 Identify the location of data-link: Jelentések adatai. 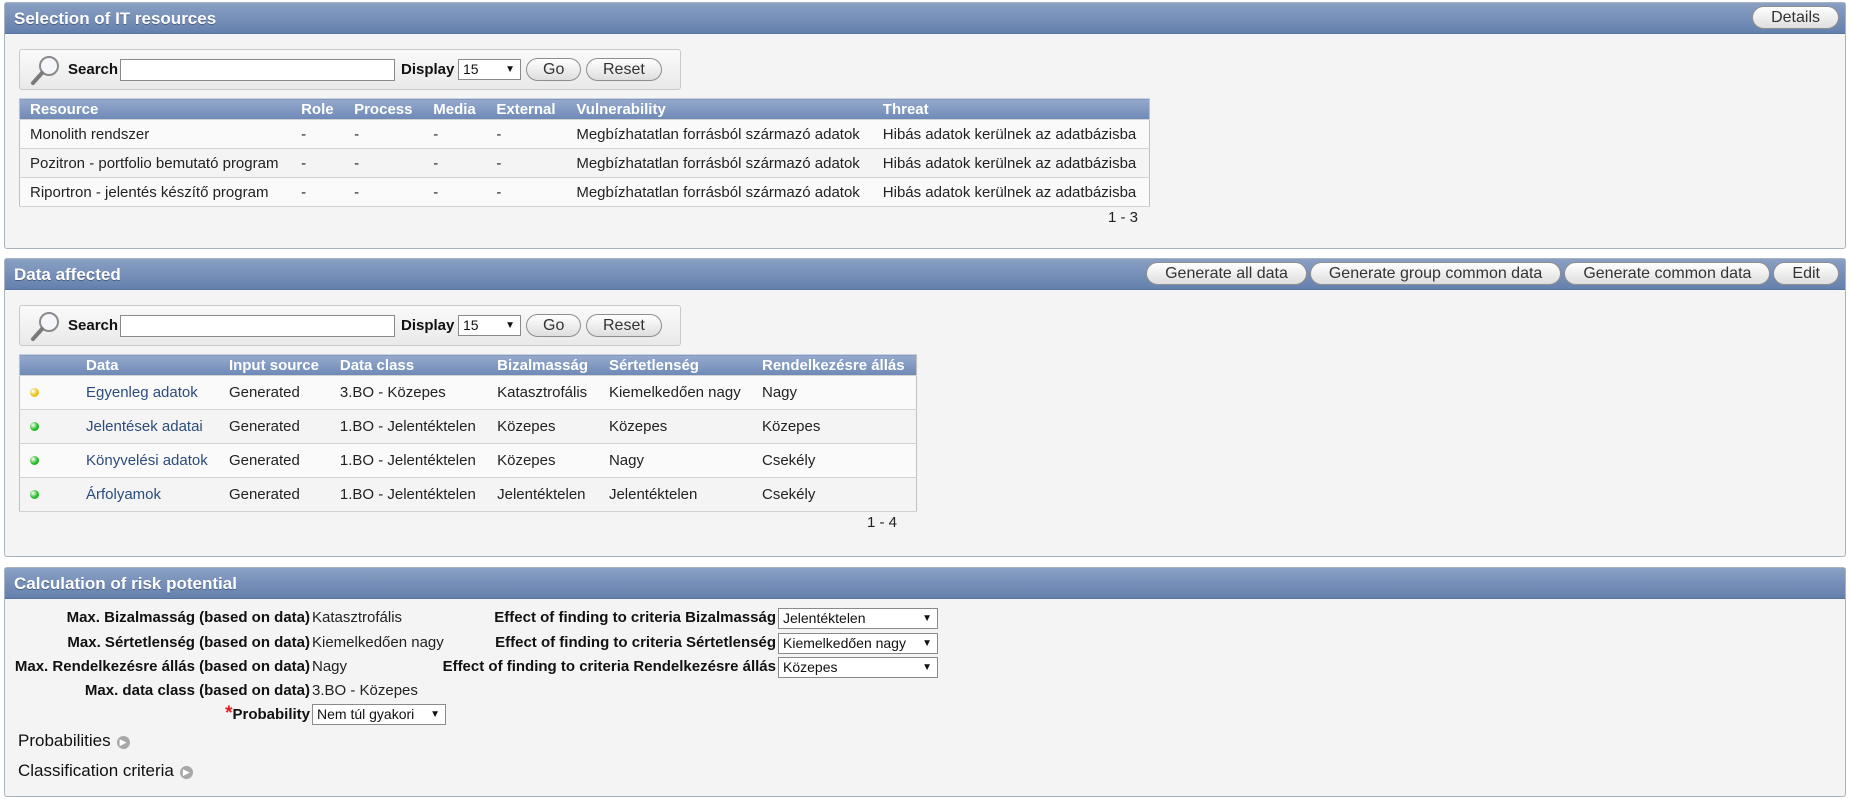
(144, 426).